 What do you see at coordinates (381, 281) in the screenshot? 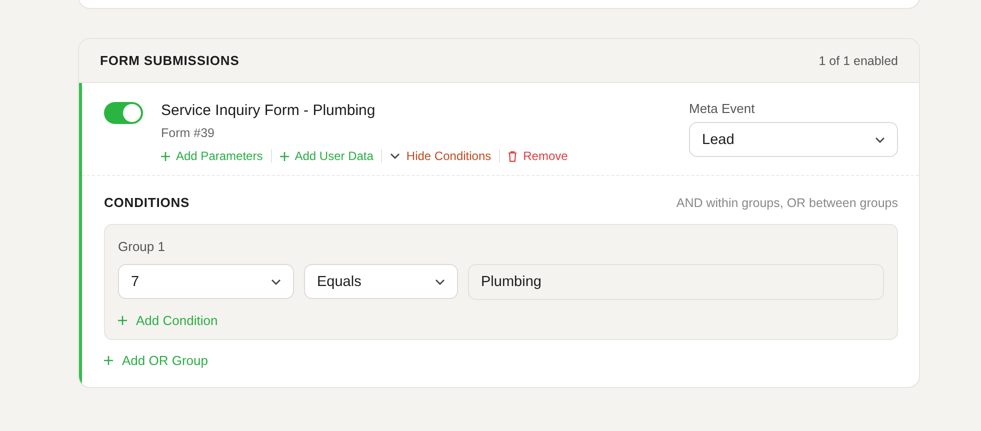
I see `operator-select: Equals` at bounding box center [381, 281].